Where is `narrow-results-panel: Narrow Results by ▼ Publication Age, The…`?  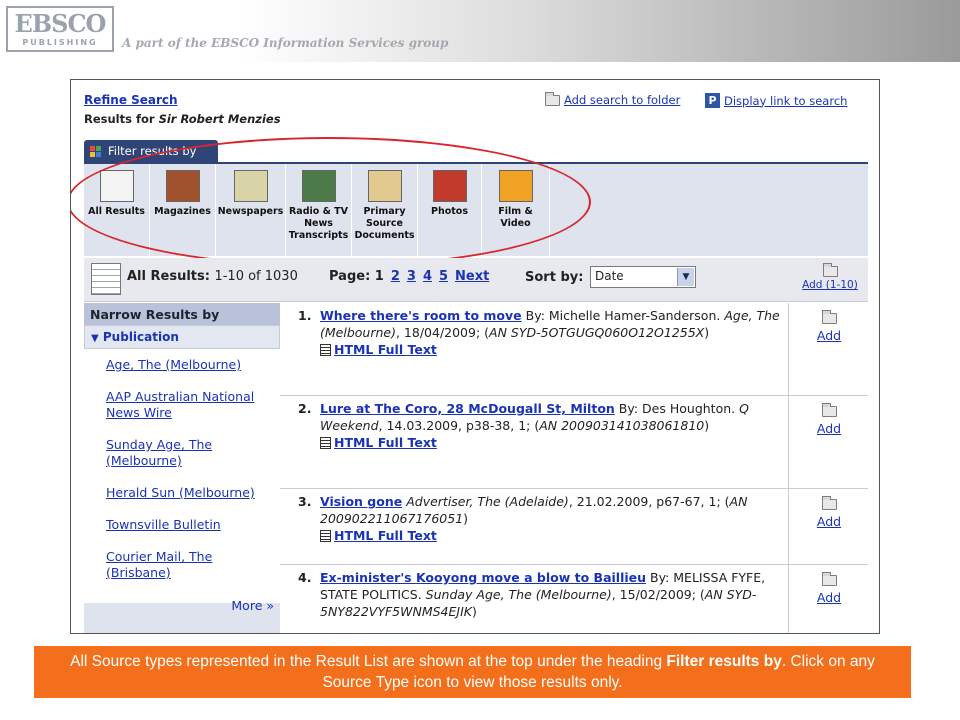
narrow-results-panel: Narrow Results by ▼ Publication Age, The… is located at coordinates (182, 468).